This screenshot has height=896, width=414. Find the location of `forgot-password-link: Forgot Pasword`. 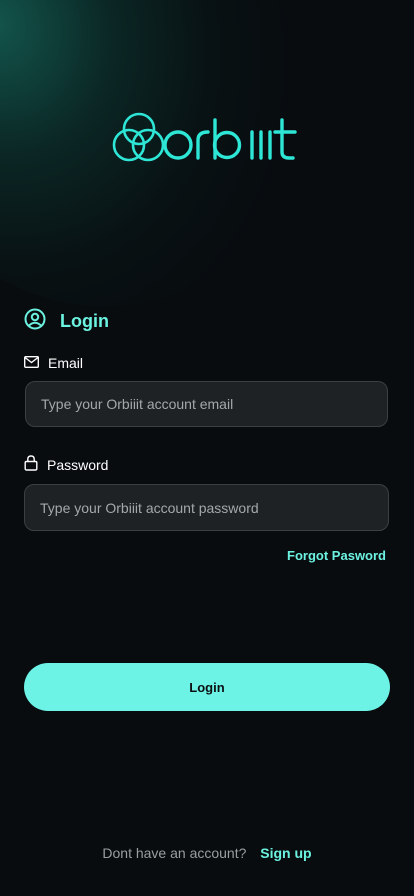

forgot-password-link: Forgot Pasword is located at coordinates (336, 555).